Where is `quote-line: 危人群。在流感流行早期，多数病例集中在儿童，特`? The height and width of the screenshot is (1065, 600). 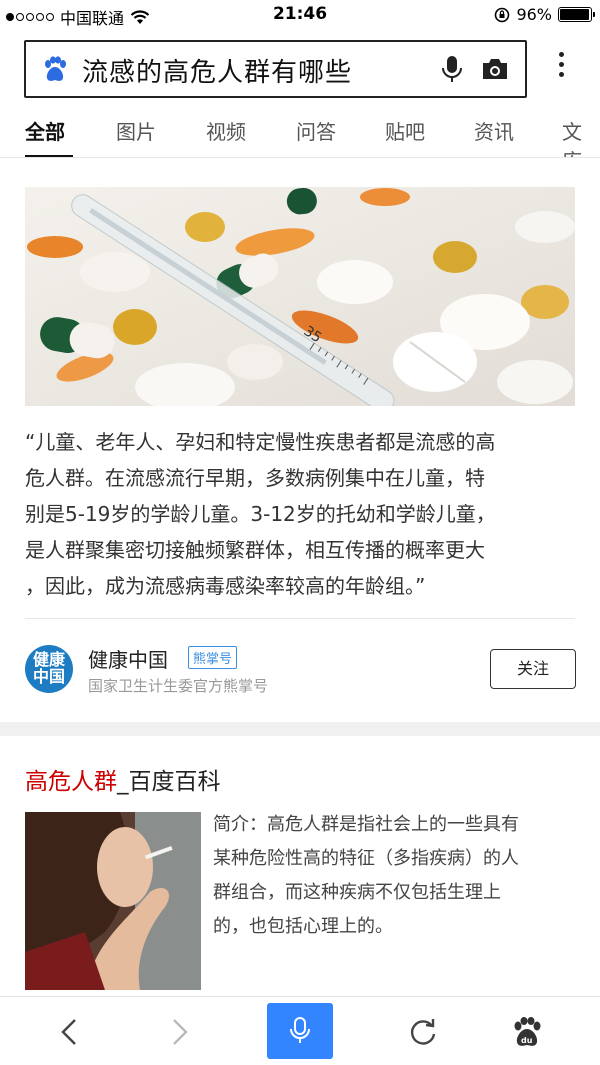 quote-line: 危人群。在流感流行早期，多数病例集中在儿童，特 is located at coordinates (255, 478).